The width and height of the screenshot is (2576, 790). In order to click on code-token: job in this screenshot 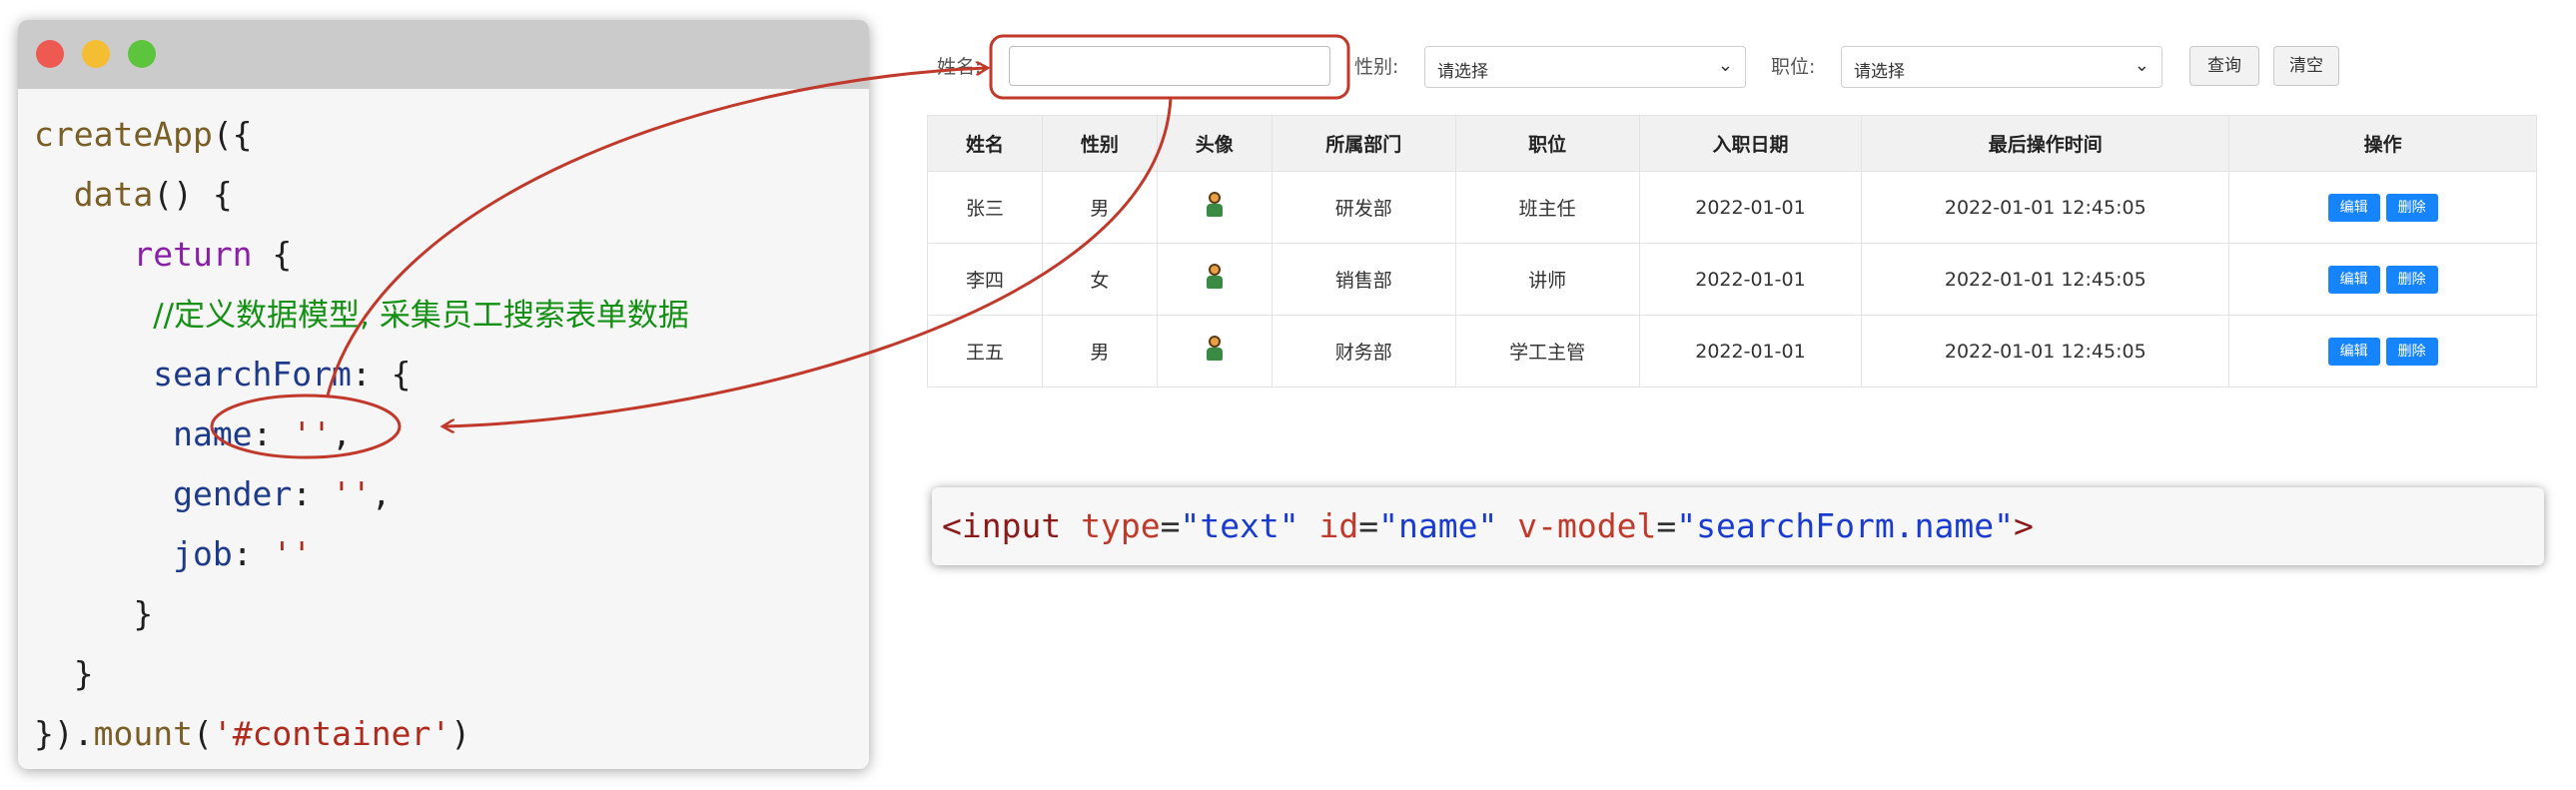, I will do `click(203, 553)`.